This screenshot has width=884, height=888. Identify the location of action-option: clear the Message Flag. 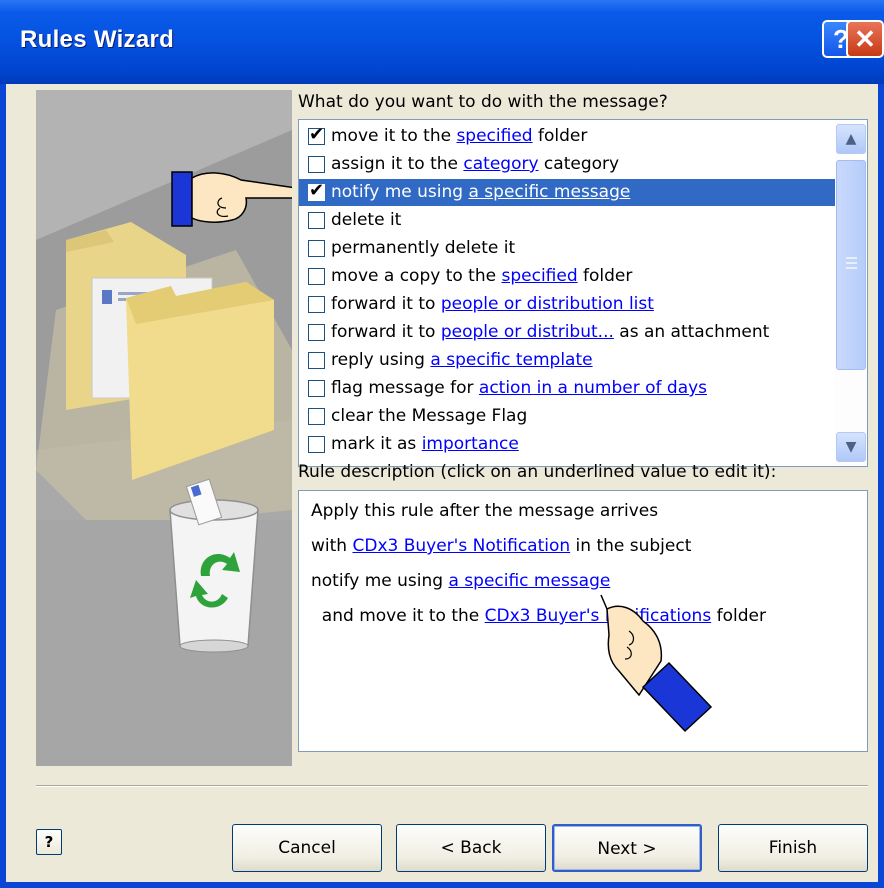
(567, 416).